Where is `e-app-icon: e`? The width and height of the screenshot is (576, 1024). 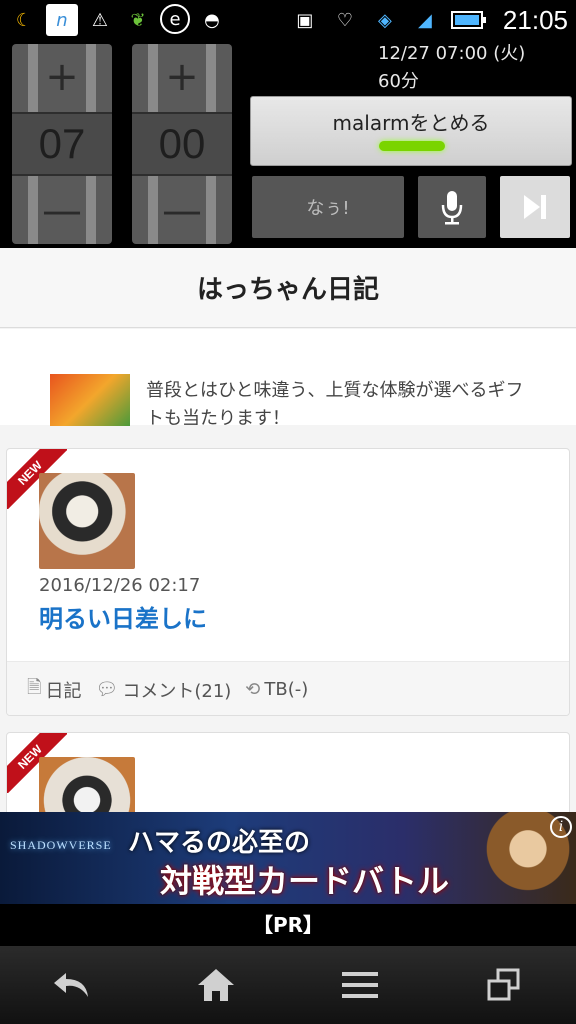 e-app-icon: e is located at coordinates (175, 19).